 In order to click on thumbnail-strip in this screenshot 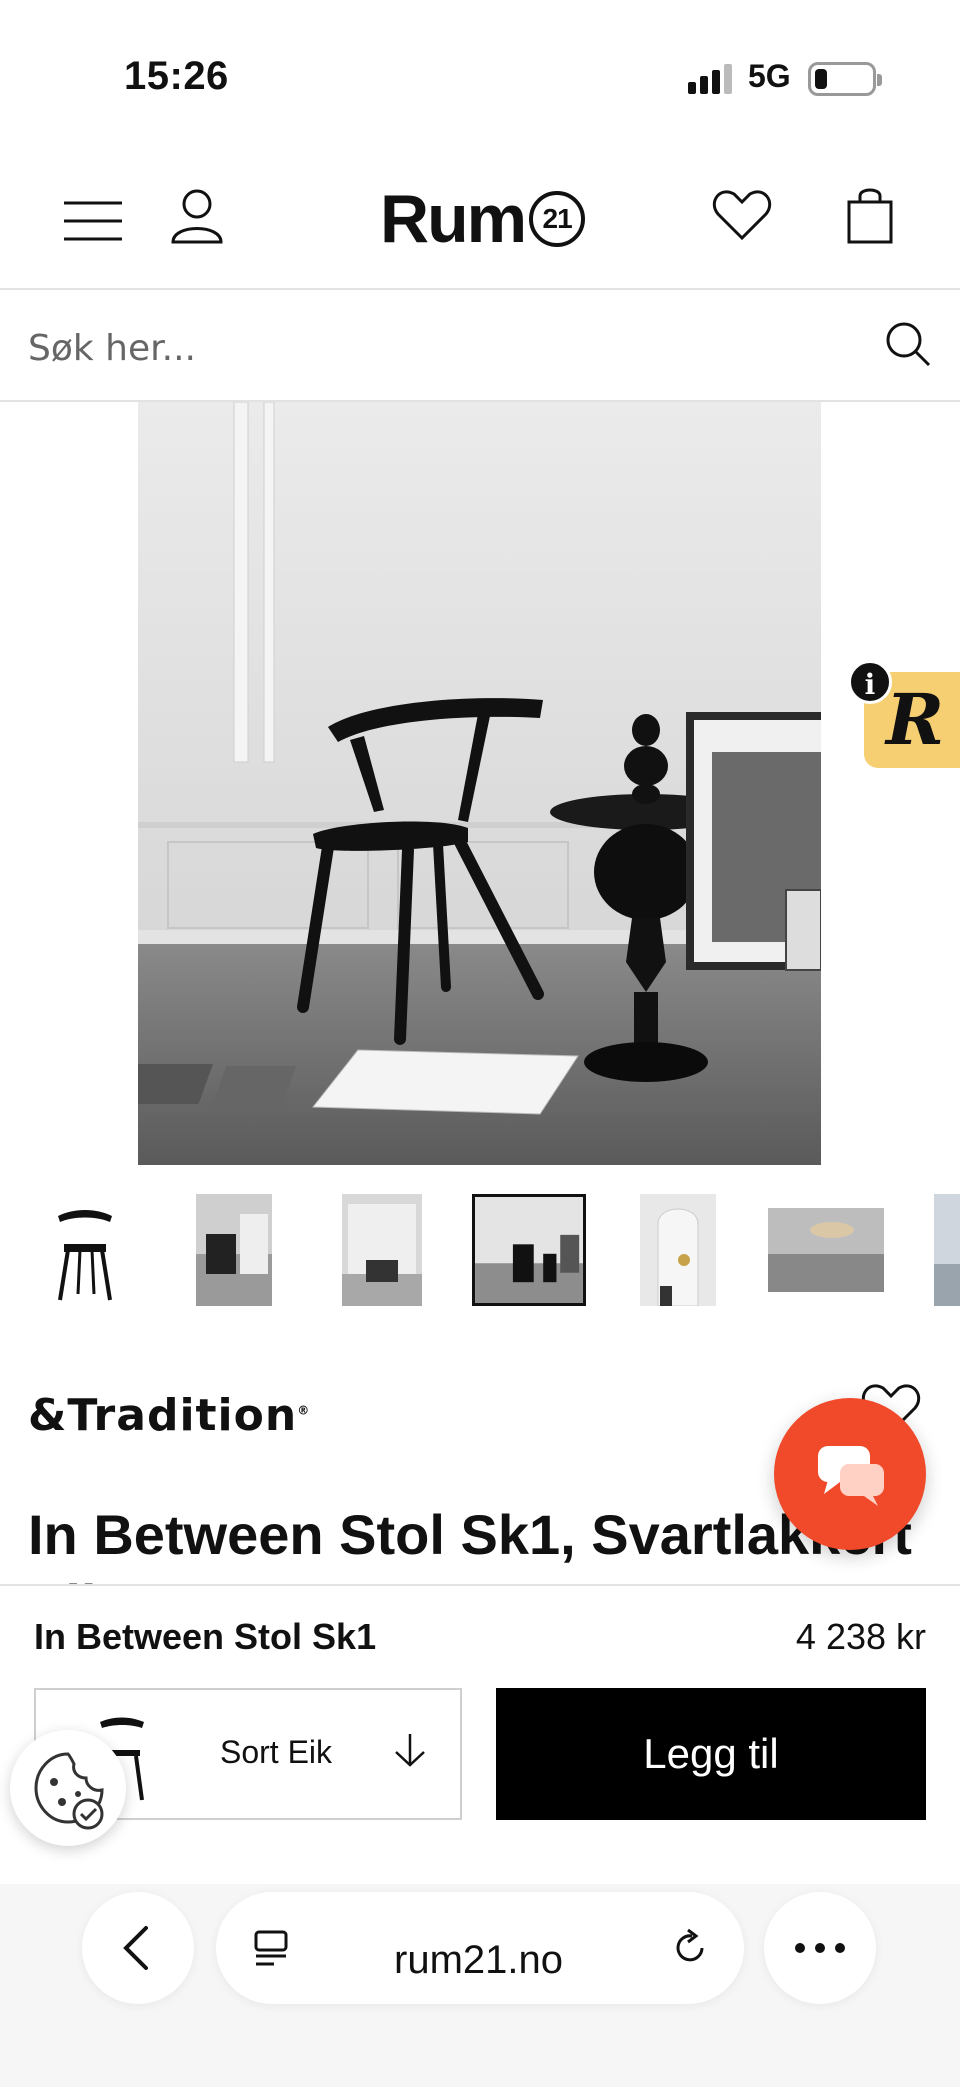, I will do `click(480, 1250)`.